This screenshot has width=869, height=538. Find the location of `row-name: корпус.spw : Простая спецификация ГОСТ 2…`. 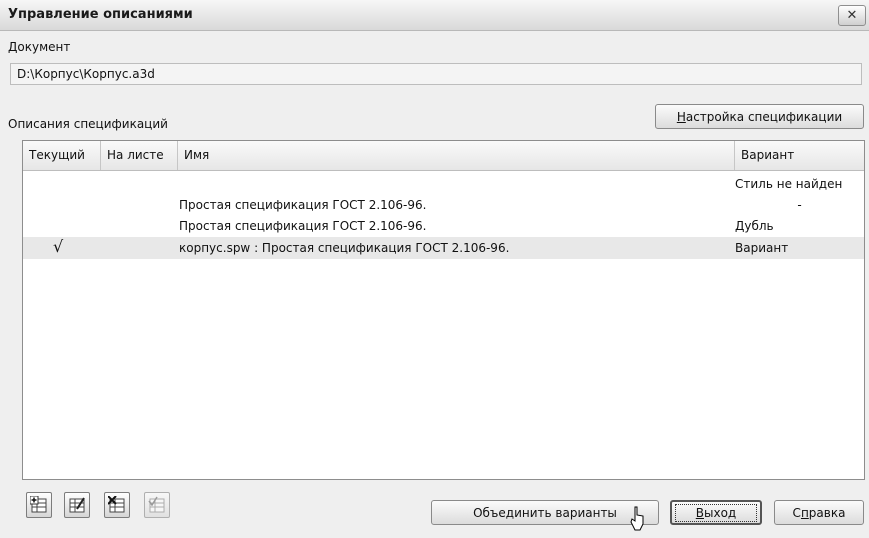

row-name: корпус.spw : Простая спецификация ГОСТ 2… is located at coordinates (344, 248).